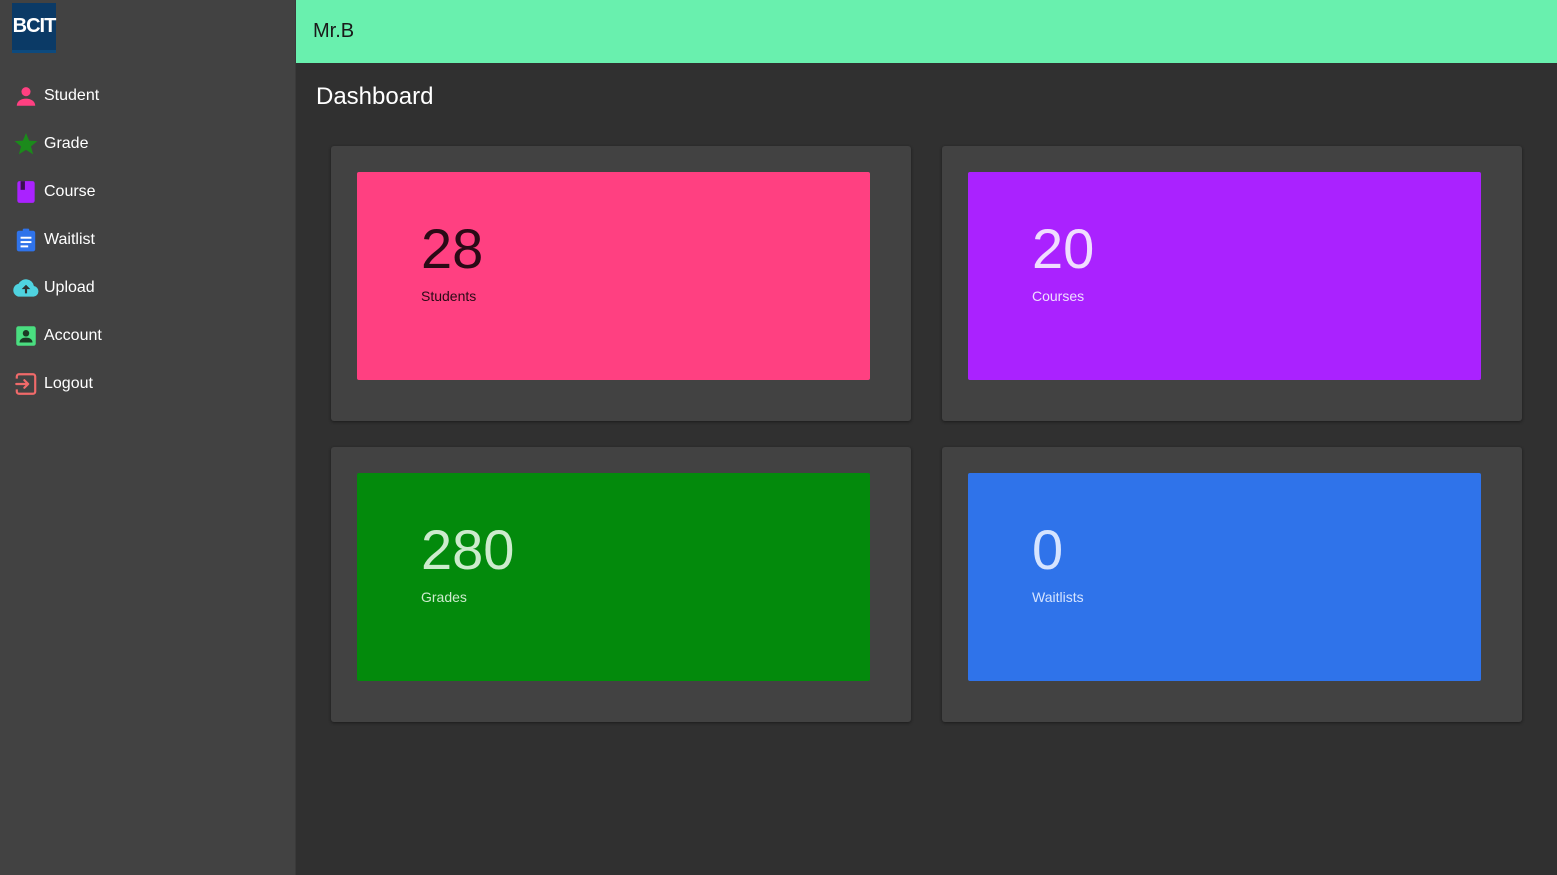 The image size is (1557, 875). Describe the element at coordinates (1058, 597) in the screenshot. I see `stat-label: Waitlists` at that location.